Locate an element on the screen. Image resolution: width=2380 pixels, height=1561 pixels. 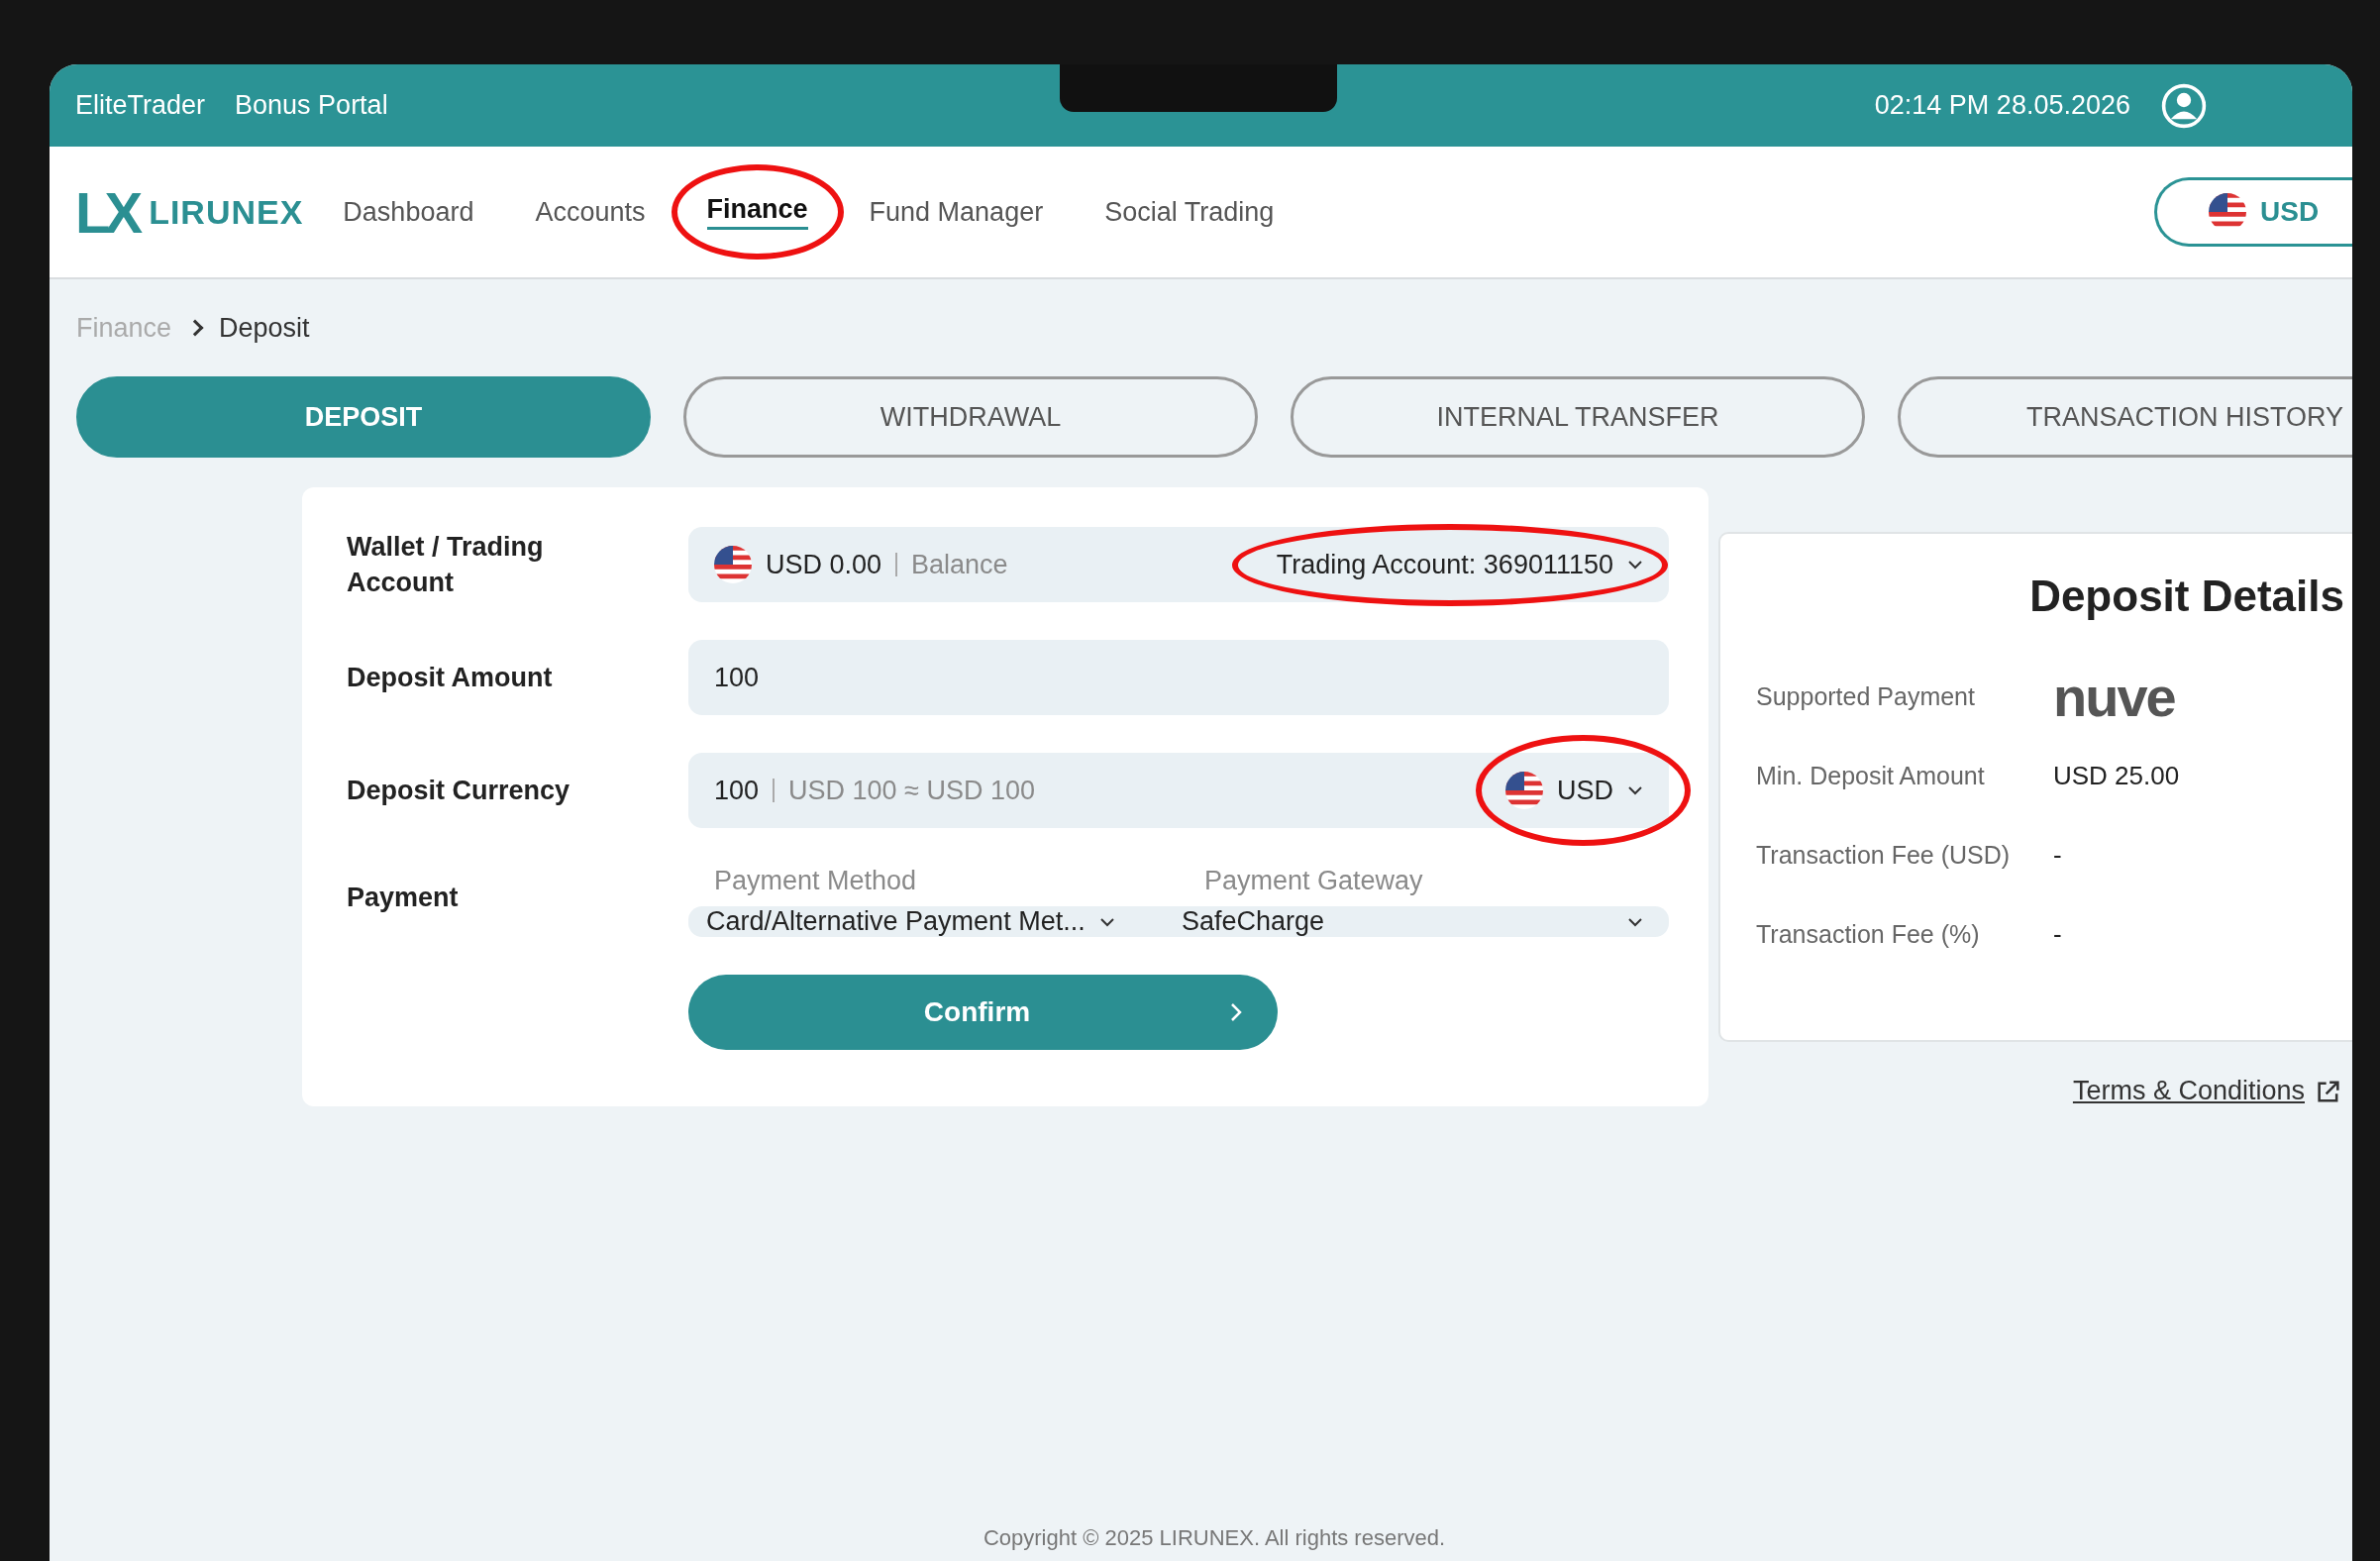
account-selector: Trading Account: 369011150 is located at coordinates (1444, 564).